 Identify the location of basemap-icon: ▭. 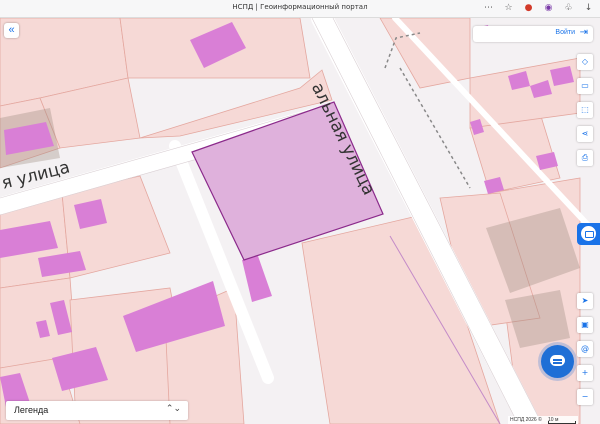
(585, 85).